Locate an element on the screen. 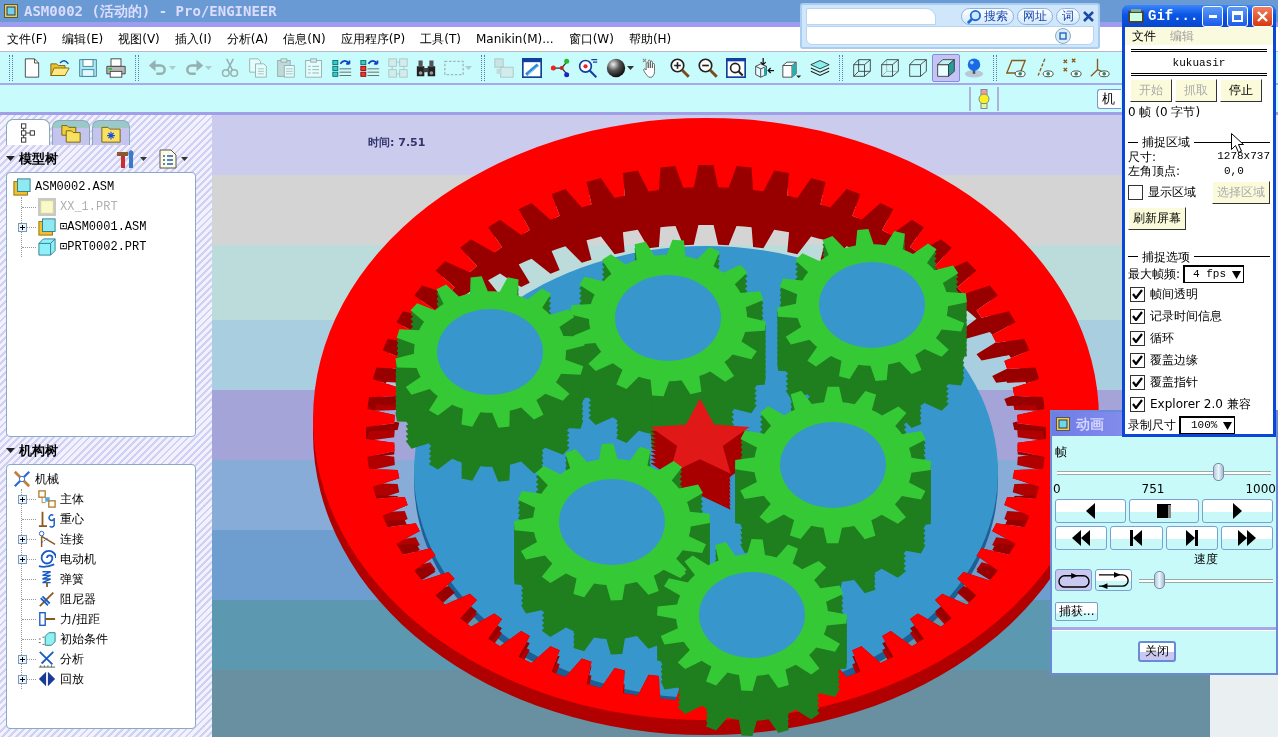 The image size is (1278, 737). tree-item: 主体 is located at coordinates (72, 499).